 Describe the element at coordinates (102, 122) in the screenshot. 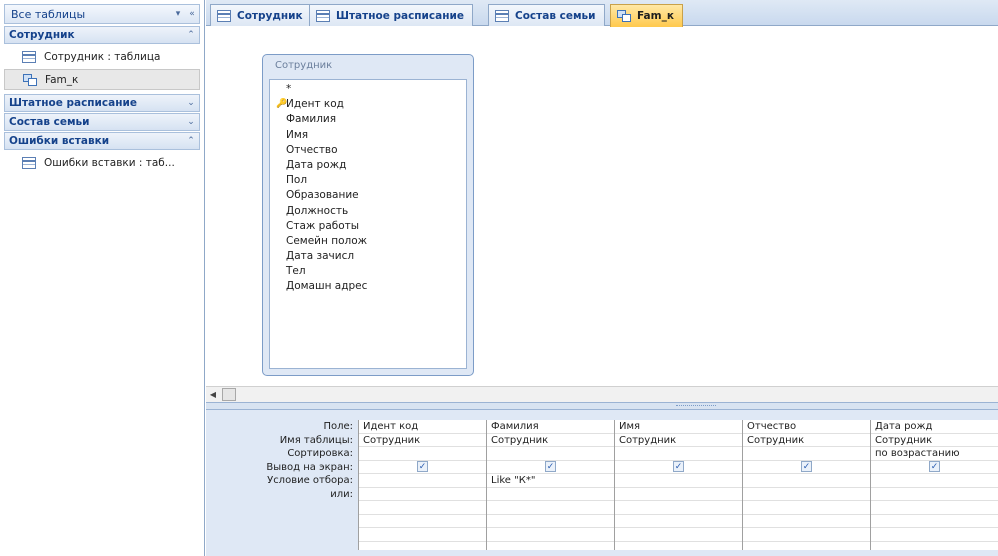

I see `nav-group-sostav-semi: Состав семьи ⌄` at that location.